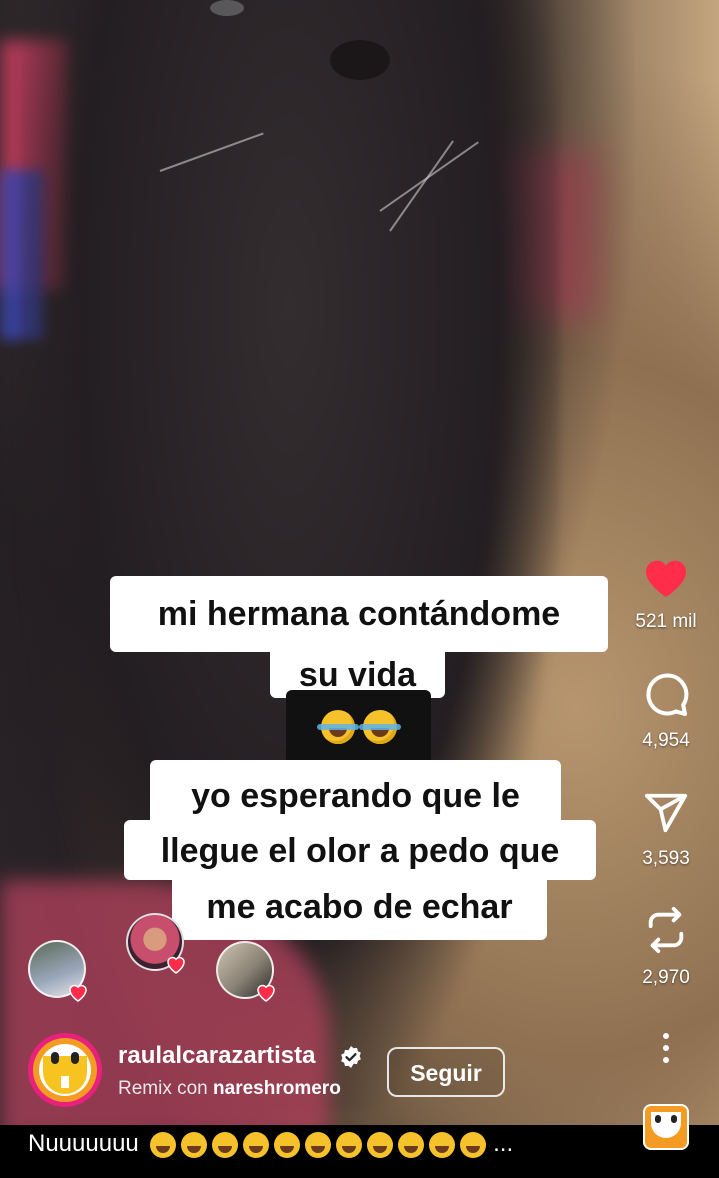 This screenshot has height=1178, width=719. Describe the element at coordinates (666, 694) in the screenshot. I see `comment-icon` at that location.